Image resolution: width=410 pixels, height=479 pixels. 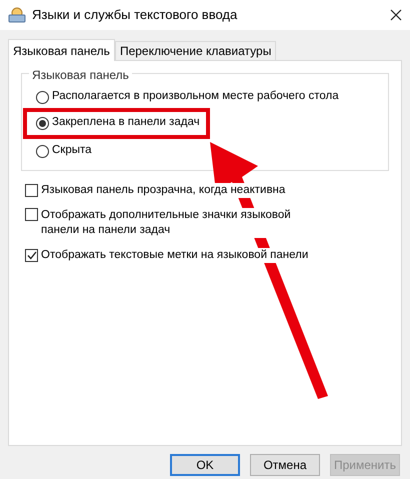 I want to click on close-icon, so click(x=396, y=15).